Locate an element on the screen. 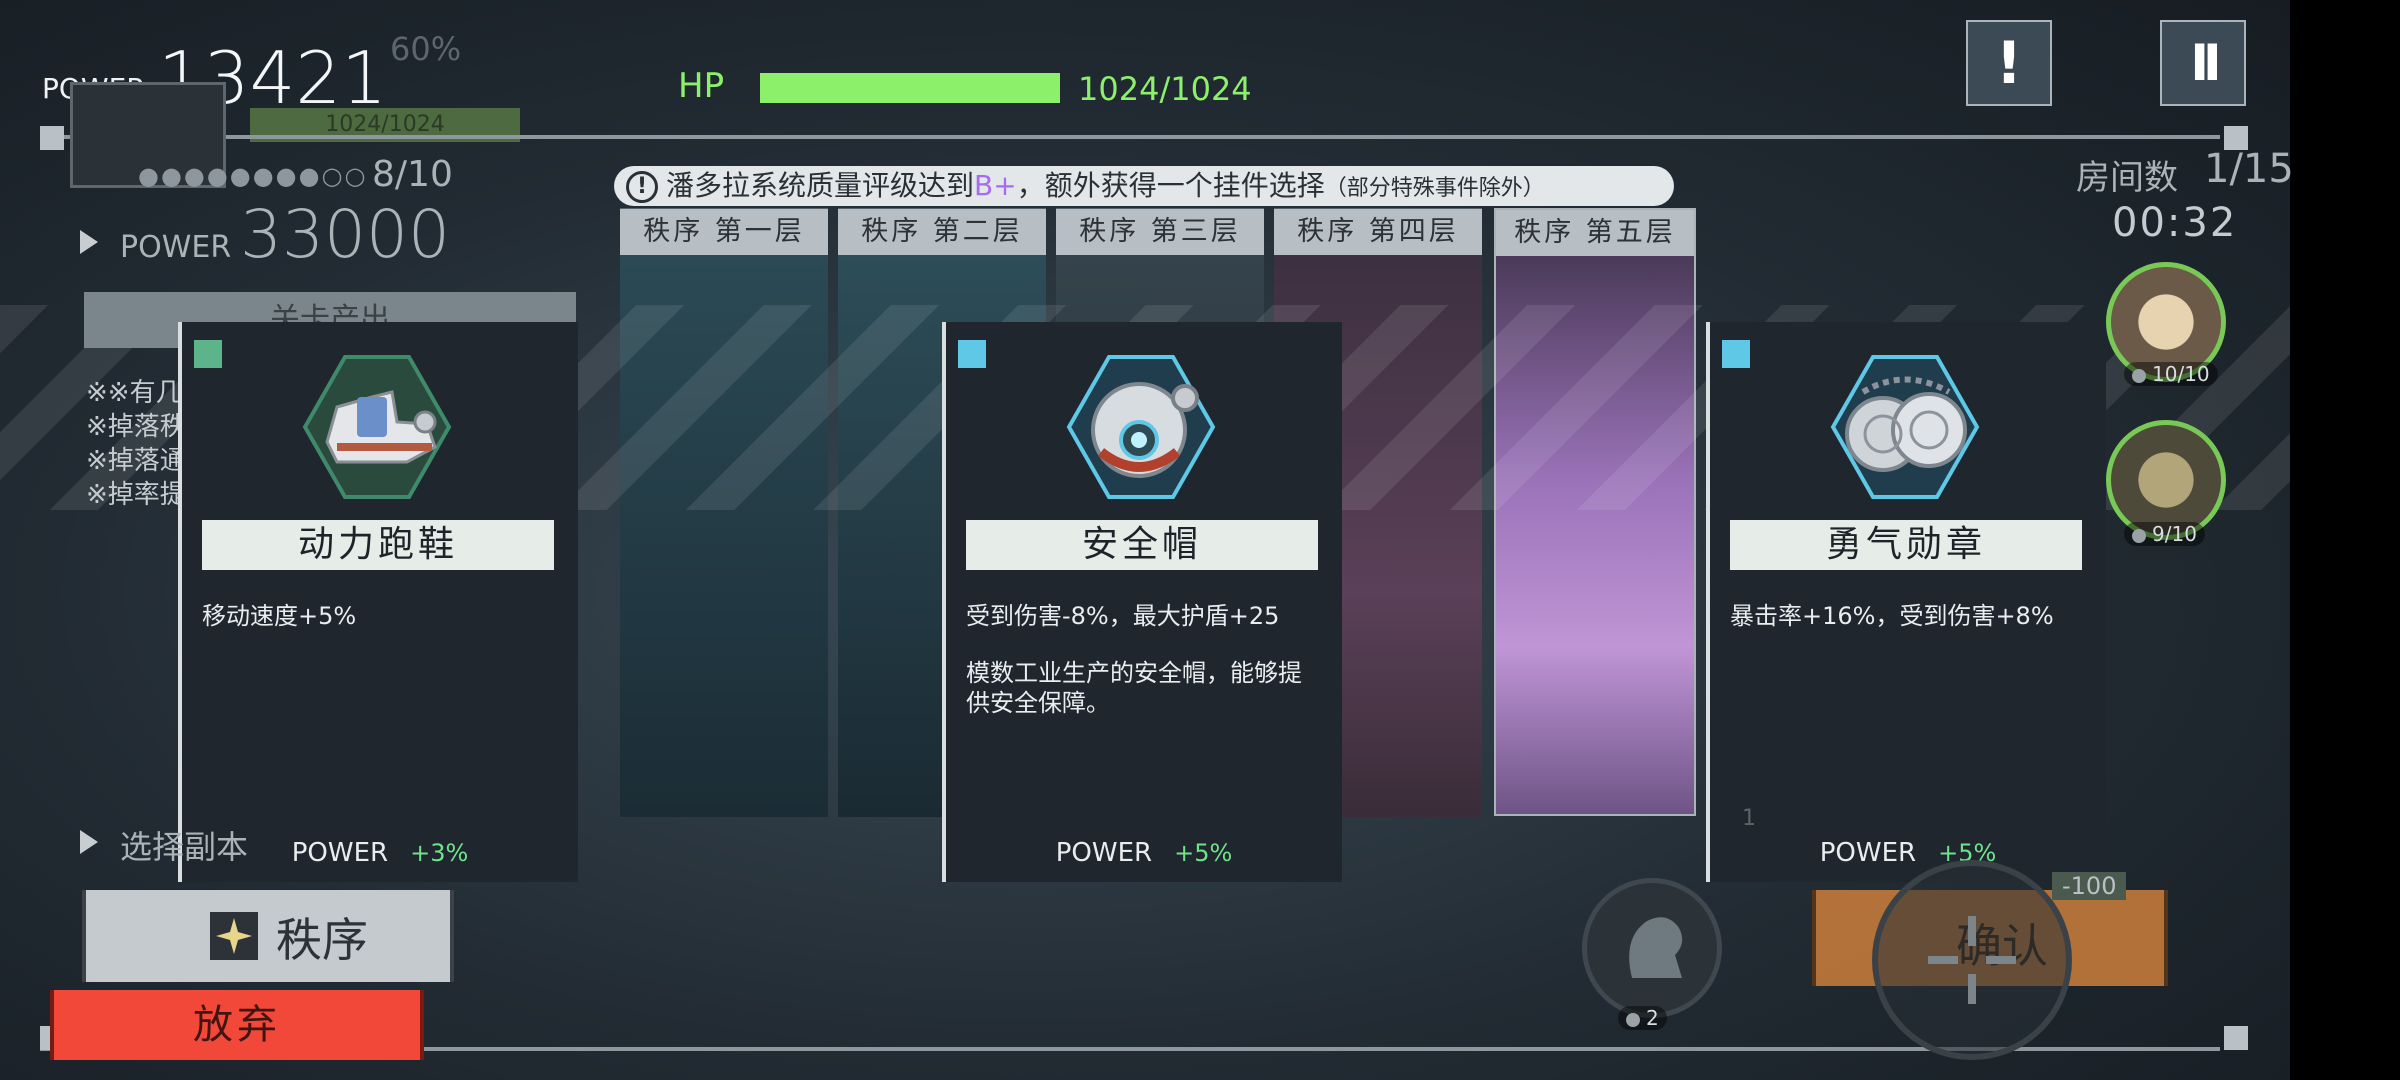  hp-label: HP is located at coordinates (701, 86).